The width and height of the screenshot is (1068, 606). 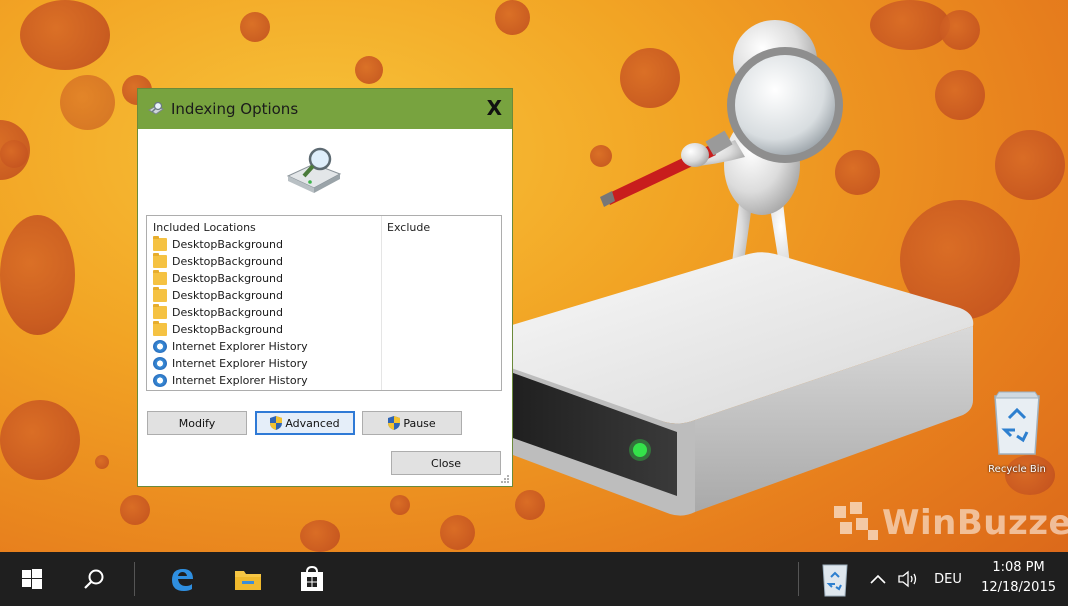 I want to click on pause-button: Pause, so click(x=412, y=423).